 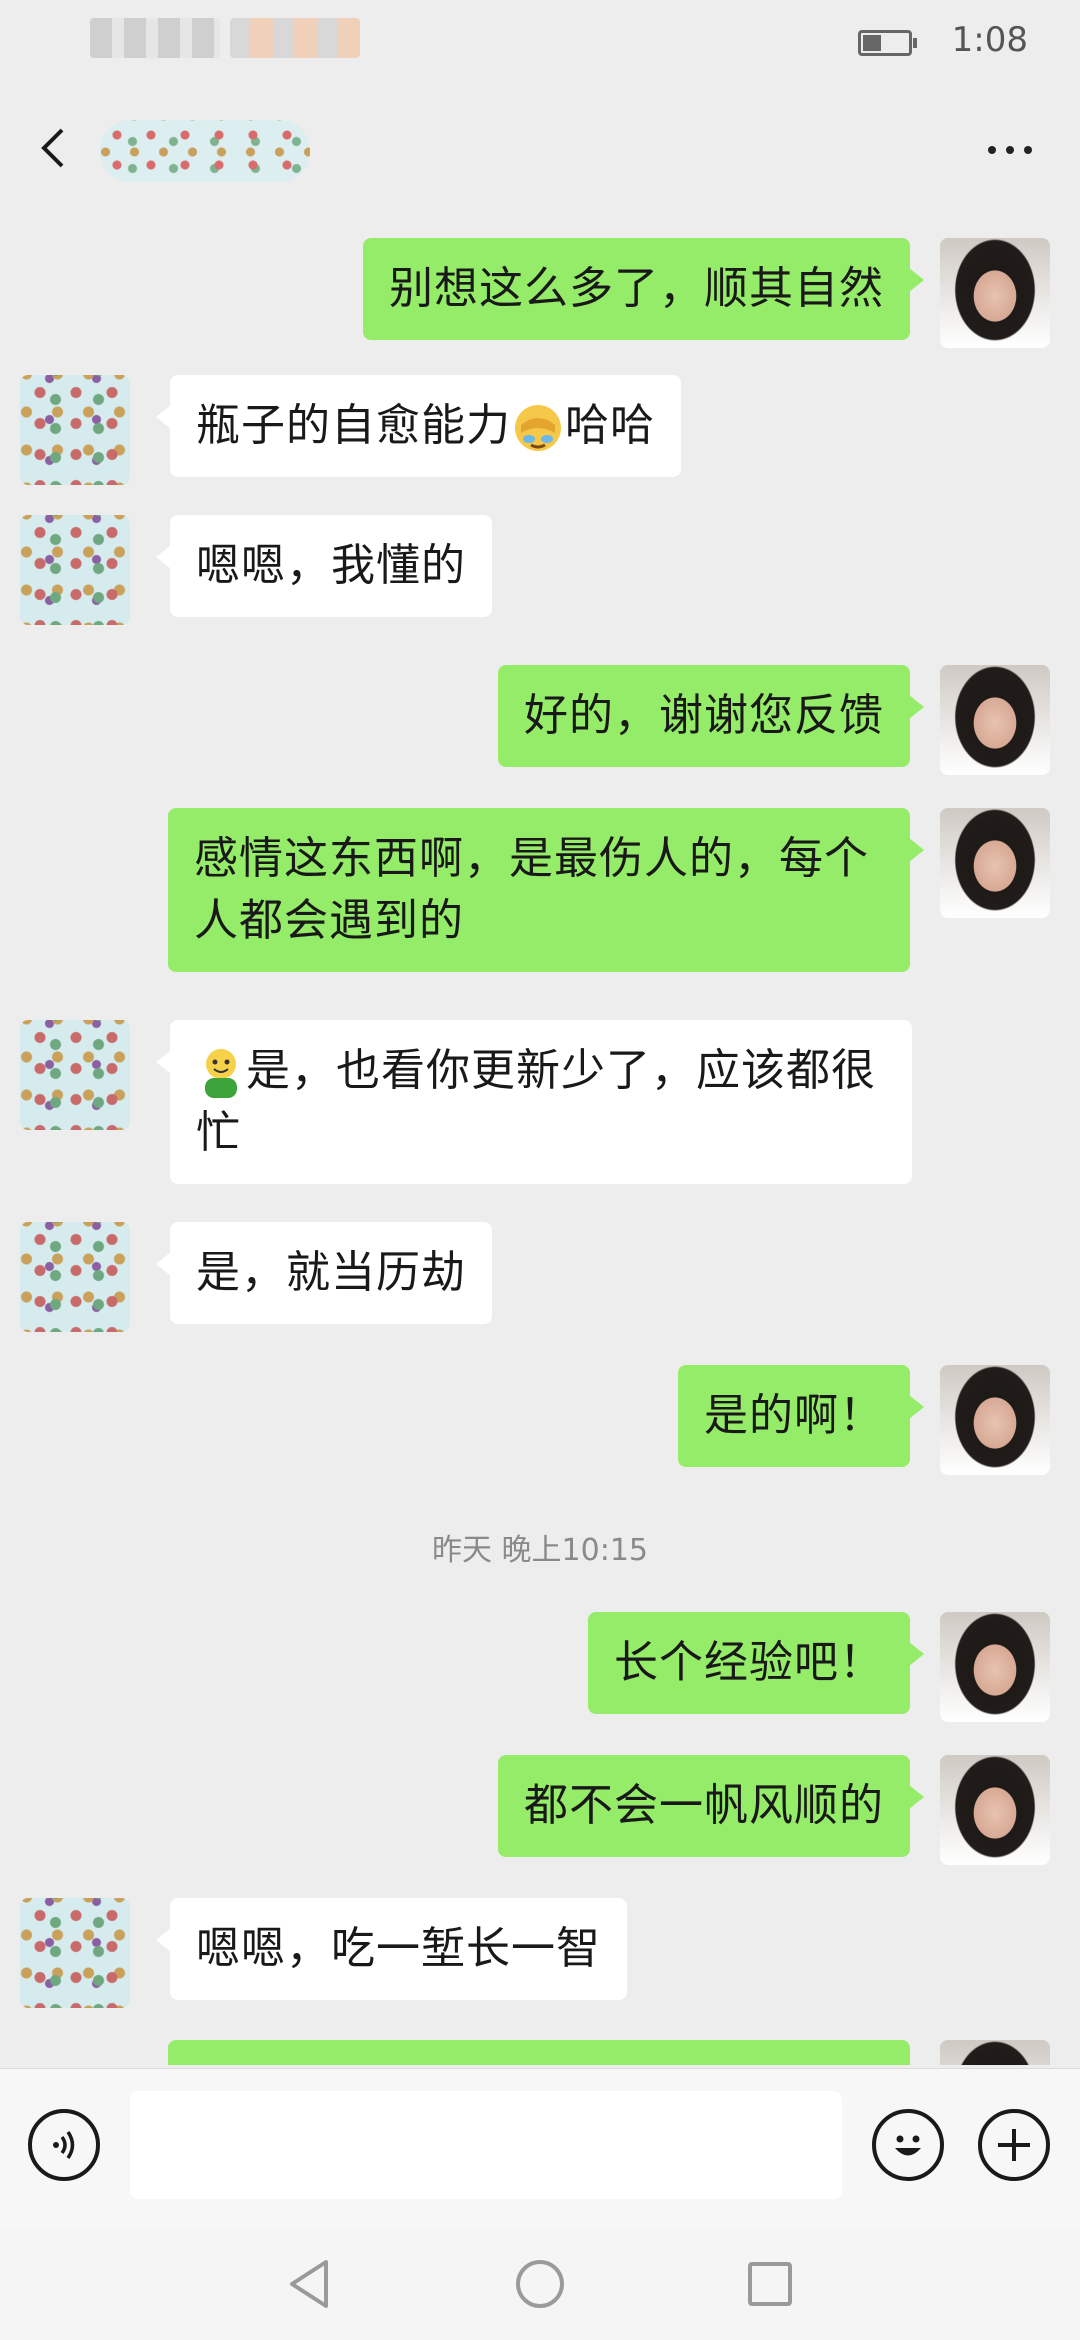 What do you see at coordinates (534, 1102) in the screenshot?
I see `message-bubble-received: 是，也看你更新少了，应该都很忙` at bounding box center [534, 1102].